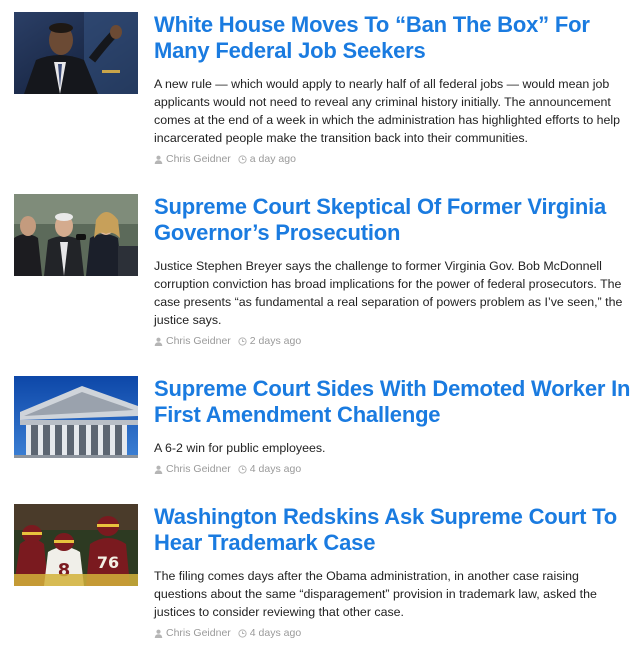 This screenshot has height=652, width=639. I want to click on article-meta: Chris Geidner 2 days ago, so click(394, 341).